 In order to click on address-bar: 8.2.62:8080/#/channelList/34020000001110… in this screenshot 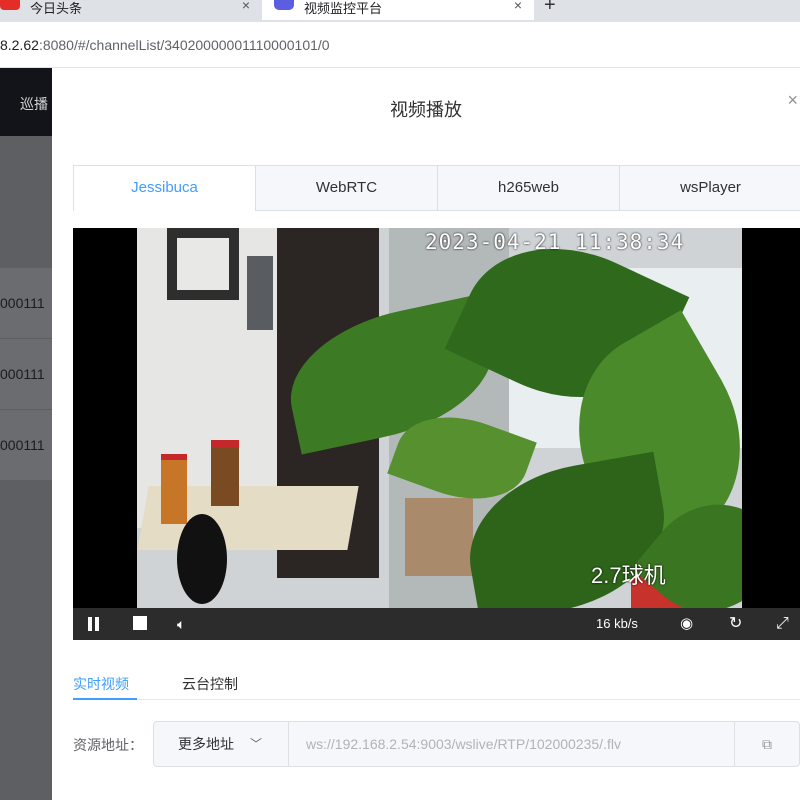, I will do `click(400, 45)`.